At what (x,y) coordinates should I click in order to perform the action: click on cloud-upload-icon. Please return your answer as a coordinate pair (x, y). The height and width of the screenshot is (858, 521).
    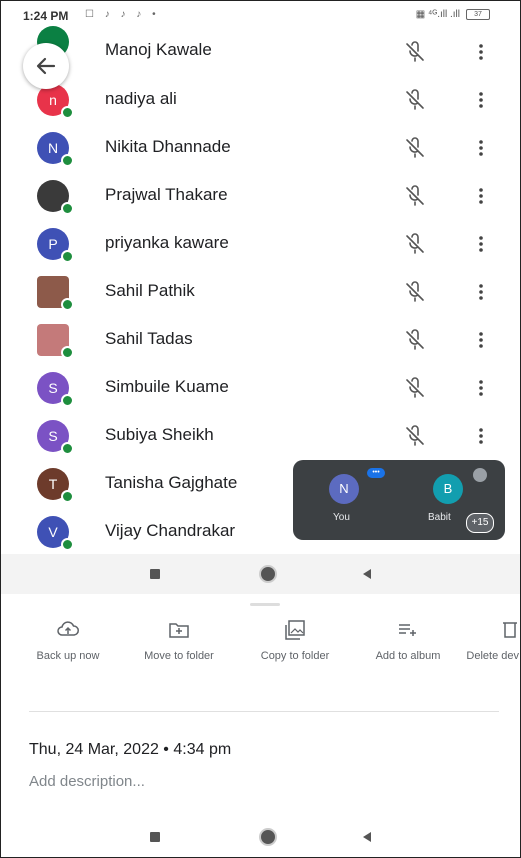
    Looking at the image, I should click on (68, 628).